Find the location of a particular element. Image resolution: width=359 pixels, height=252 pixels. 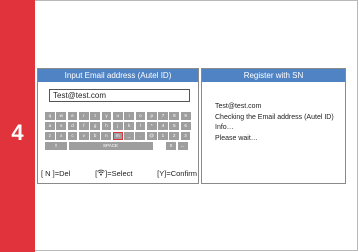

keyboard-row-1: q w e r t y u i o p 7 8 9 is located at coordinates (118, 116).